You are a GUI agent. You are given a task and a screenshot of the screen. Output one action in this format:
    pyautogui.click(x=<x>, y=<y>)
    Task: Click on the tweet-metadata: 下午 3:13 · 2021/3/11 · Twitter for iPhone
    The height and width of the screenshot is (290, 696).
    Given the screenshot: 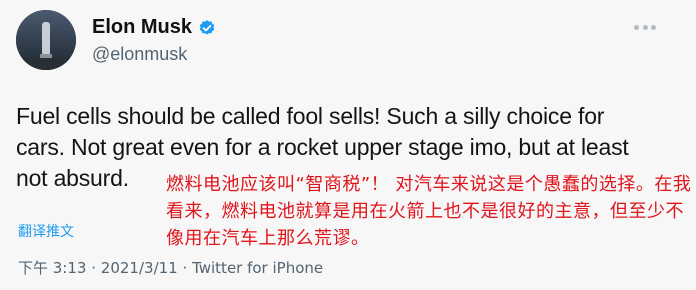 What is the action you would take?
    pyautogui.click(x=170, y=267)
    